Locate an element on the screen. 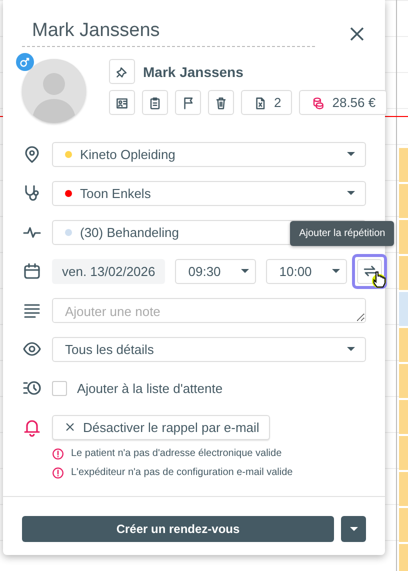 This screenshot has height=571, width=408. avatar is located at coordinates (54, 91).